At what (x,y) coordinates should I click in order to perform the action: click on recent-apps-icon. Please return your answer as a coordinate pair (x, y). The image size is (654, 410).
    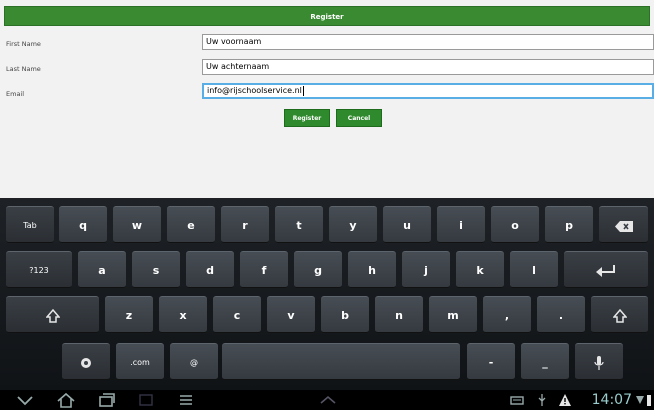
    Looking at the image, I should click on (107, 400).